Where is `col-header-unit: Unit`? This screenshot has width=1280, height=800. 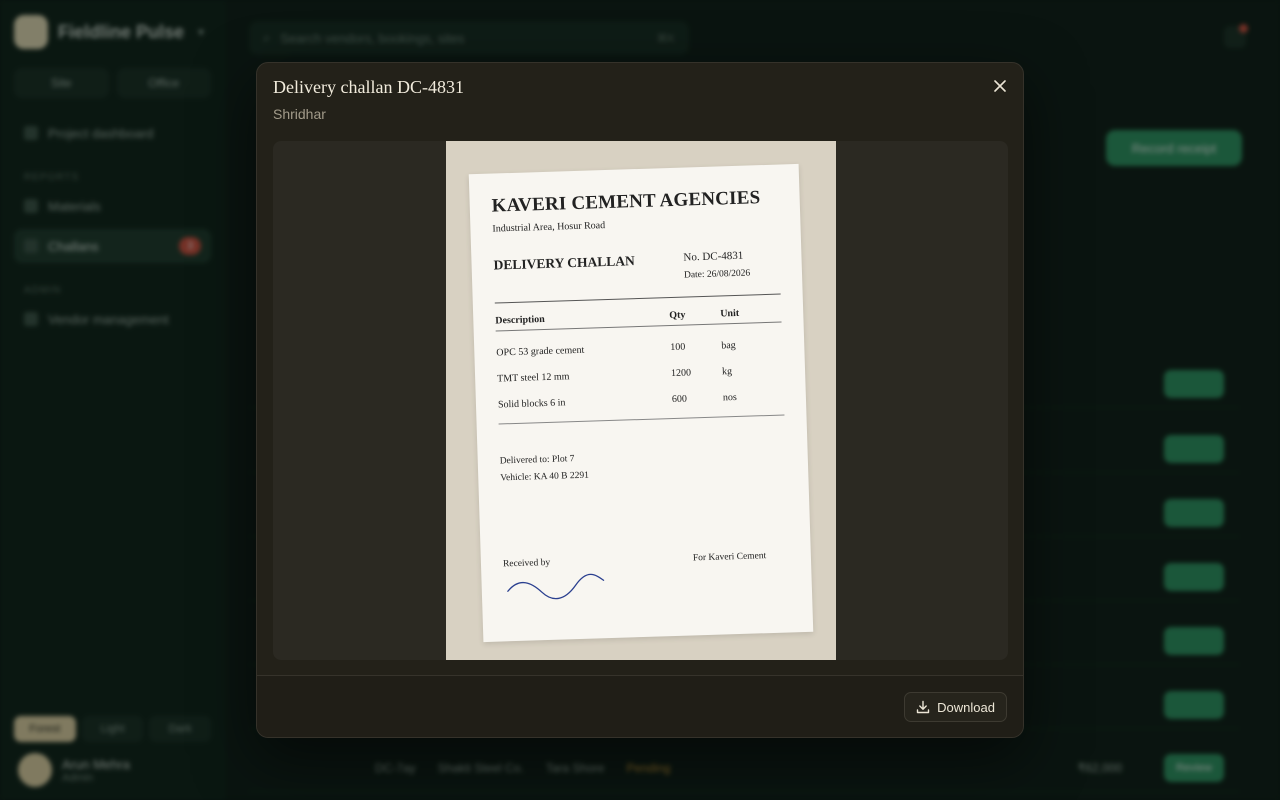 col-header-unit: Unit is located at coordinates (730, 313).